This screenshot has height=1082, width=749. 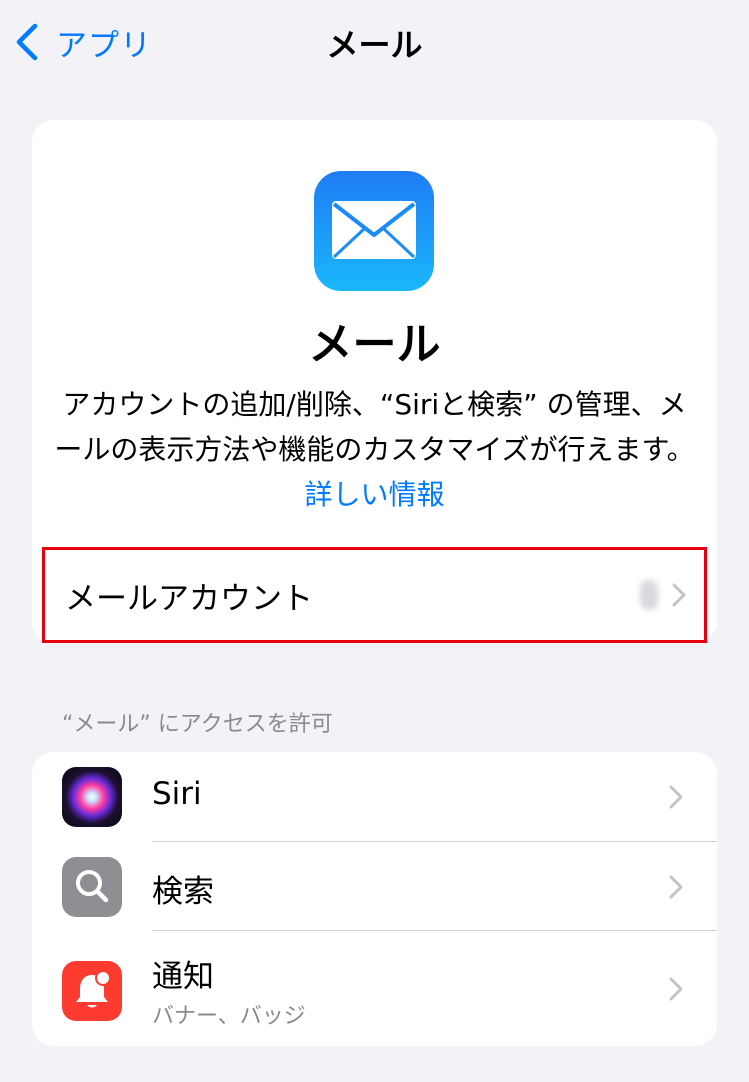 I want to click on list-item-sublabel: バナー、バッジ, so click(x=229, y=1016).